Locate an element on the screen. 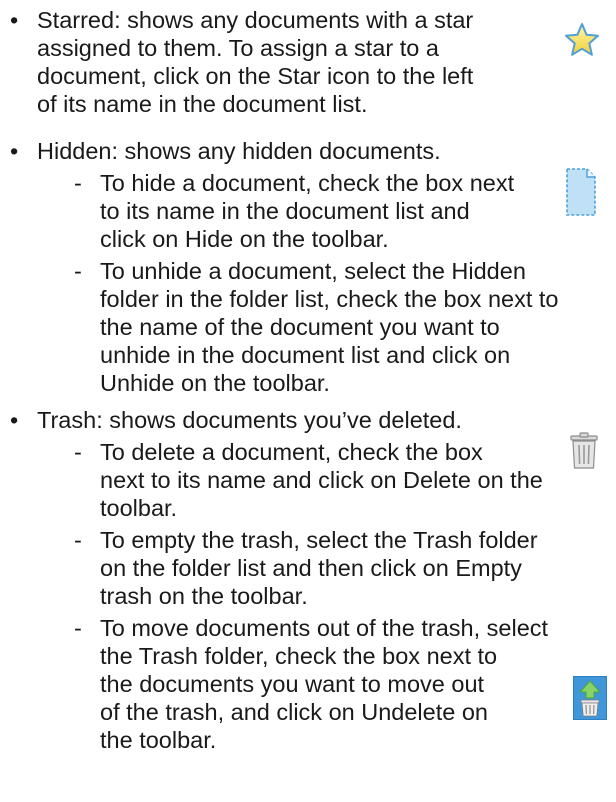  delete-step-line: To delete a document, check the box is located at coordinates (291, 452).